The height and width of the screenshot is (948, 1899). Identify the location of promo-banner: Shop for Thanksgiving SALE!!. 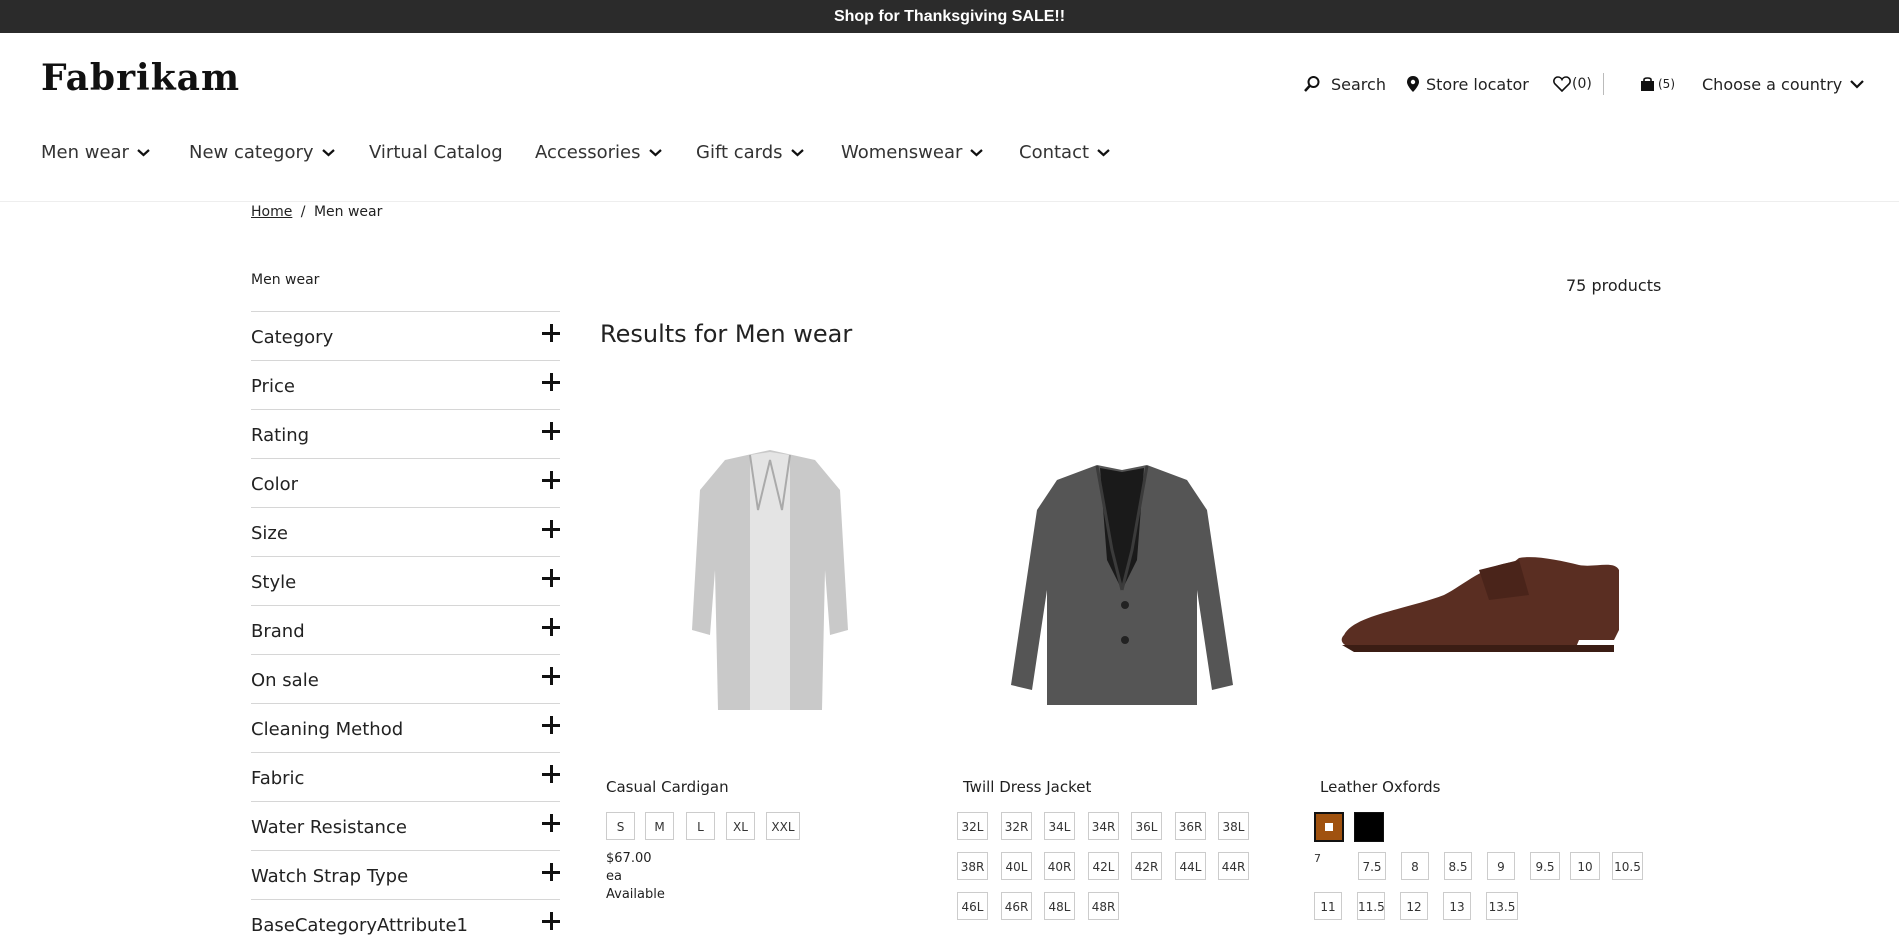
(949, 16).